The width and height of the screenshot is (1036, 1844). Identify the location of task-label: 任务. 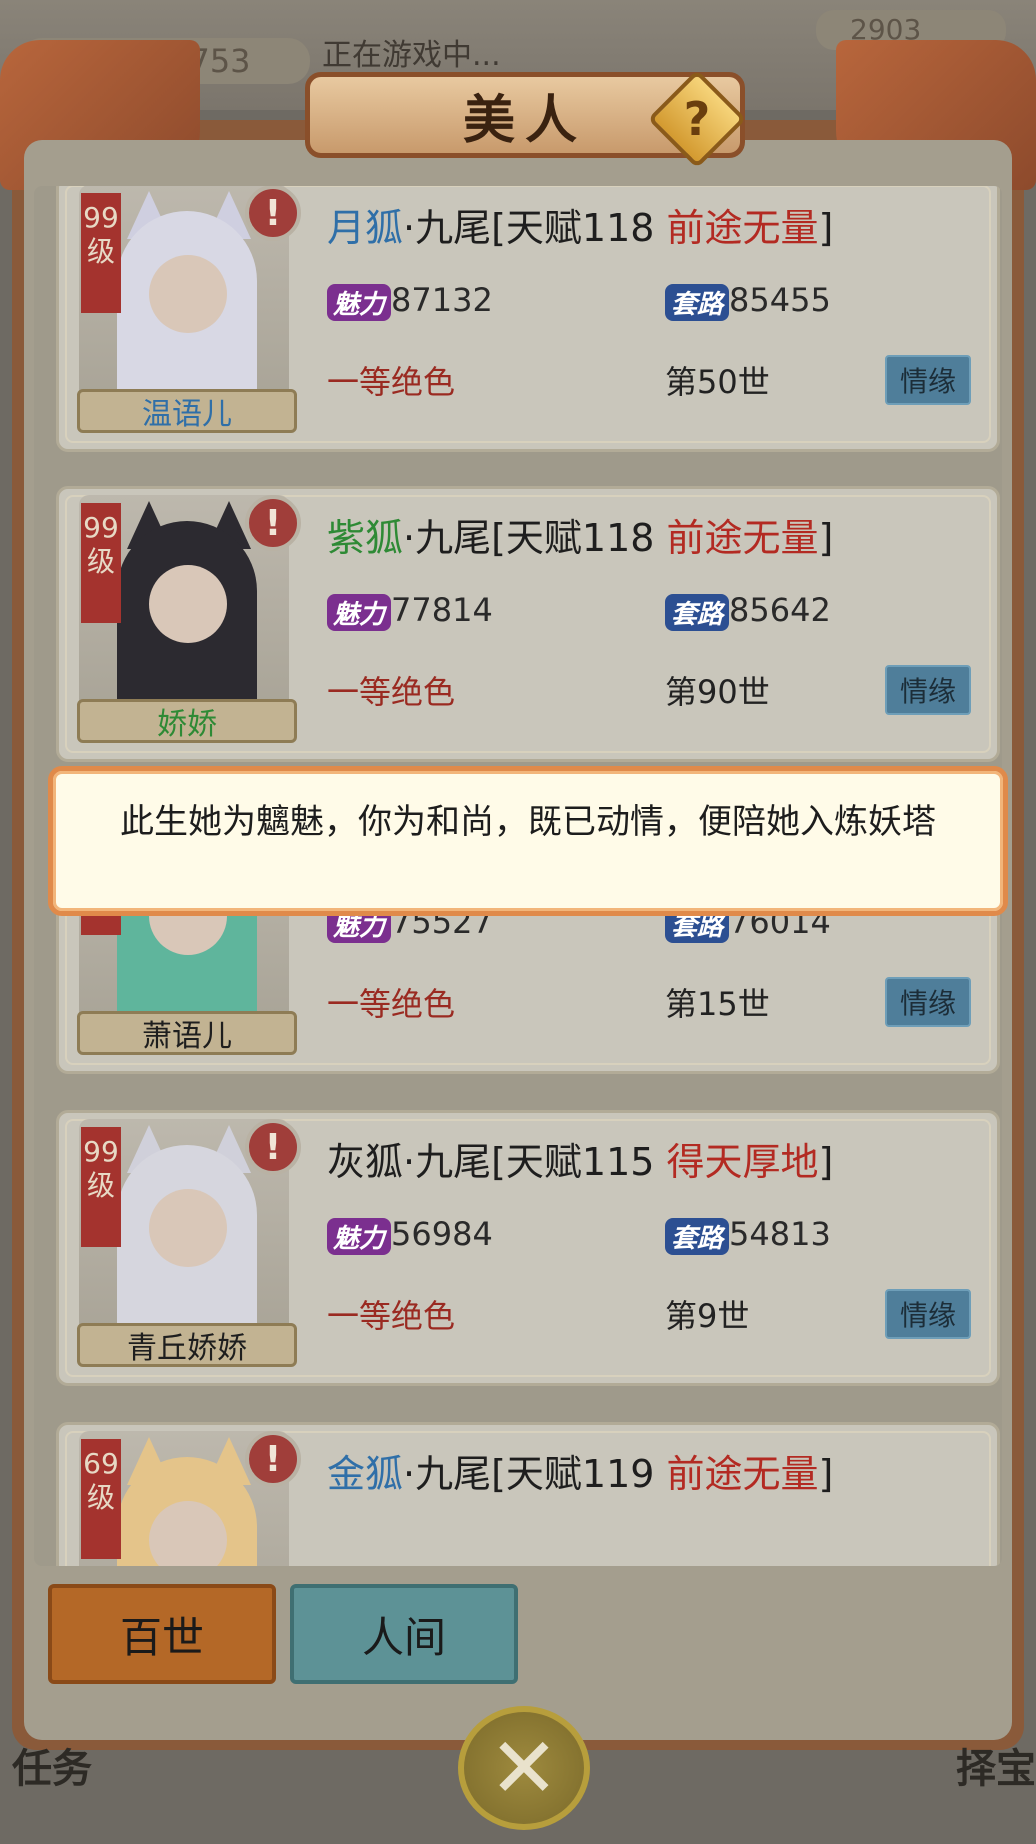
(52, 1769).